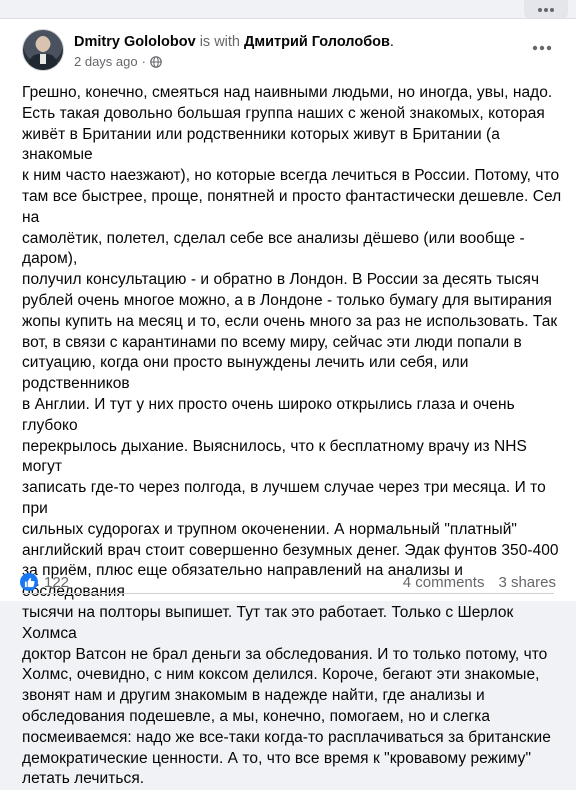 The width and height of the screenshot is (576, 790). What do you see at coordinates (234, 61) in the screenshot?
I see `timestamp-line: 2 days ago ·` at bounding box center [234, 61].